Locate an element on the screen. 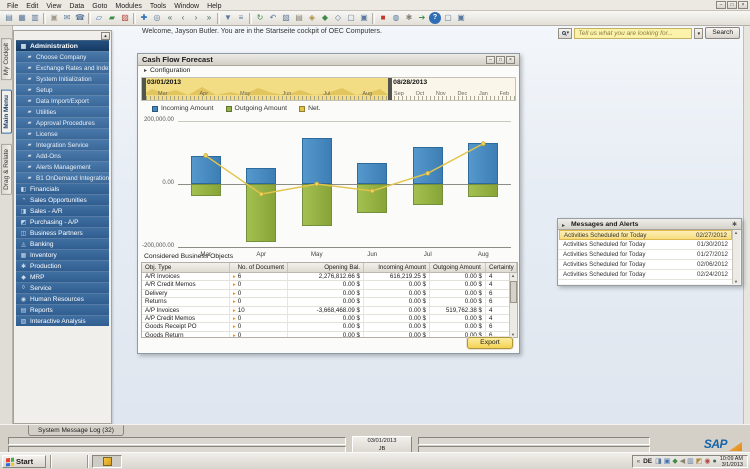 The width and height of the screenshot is (750, 469). tools-icon: ✱ is located at coordinates (734, 224).